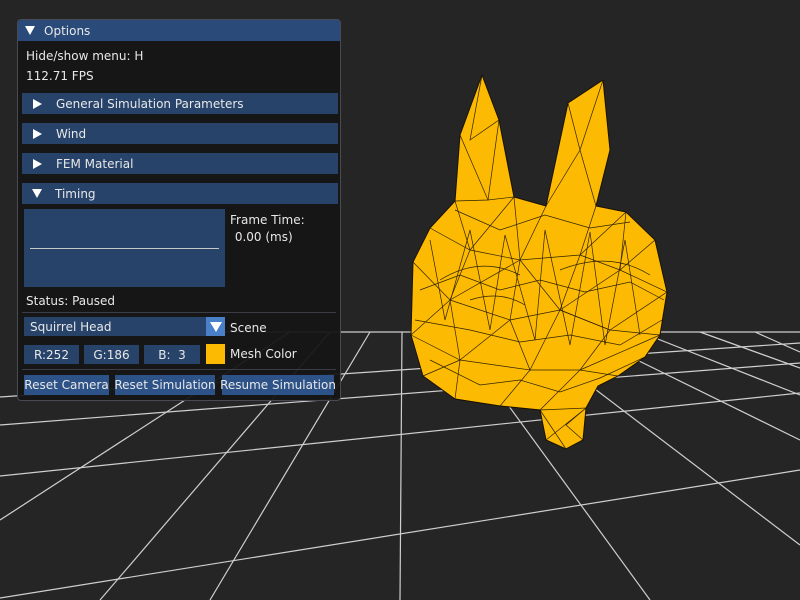 The image size is (800, 600). What do you see at coordinates (75, 193) in the screenshot?
I see `section-label: Timing` at bounding box center [75, 193].